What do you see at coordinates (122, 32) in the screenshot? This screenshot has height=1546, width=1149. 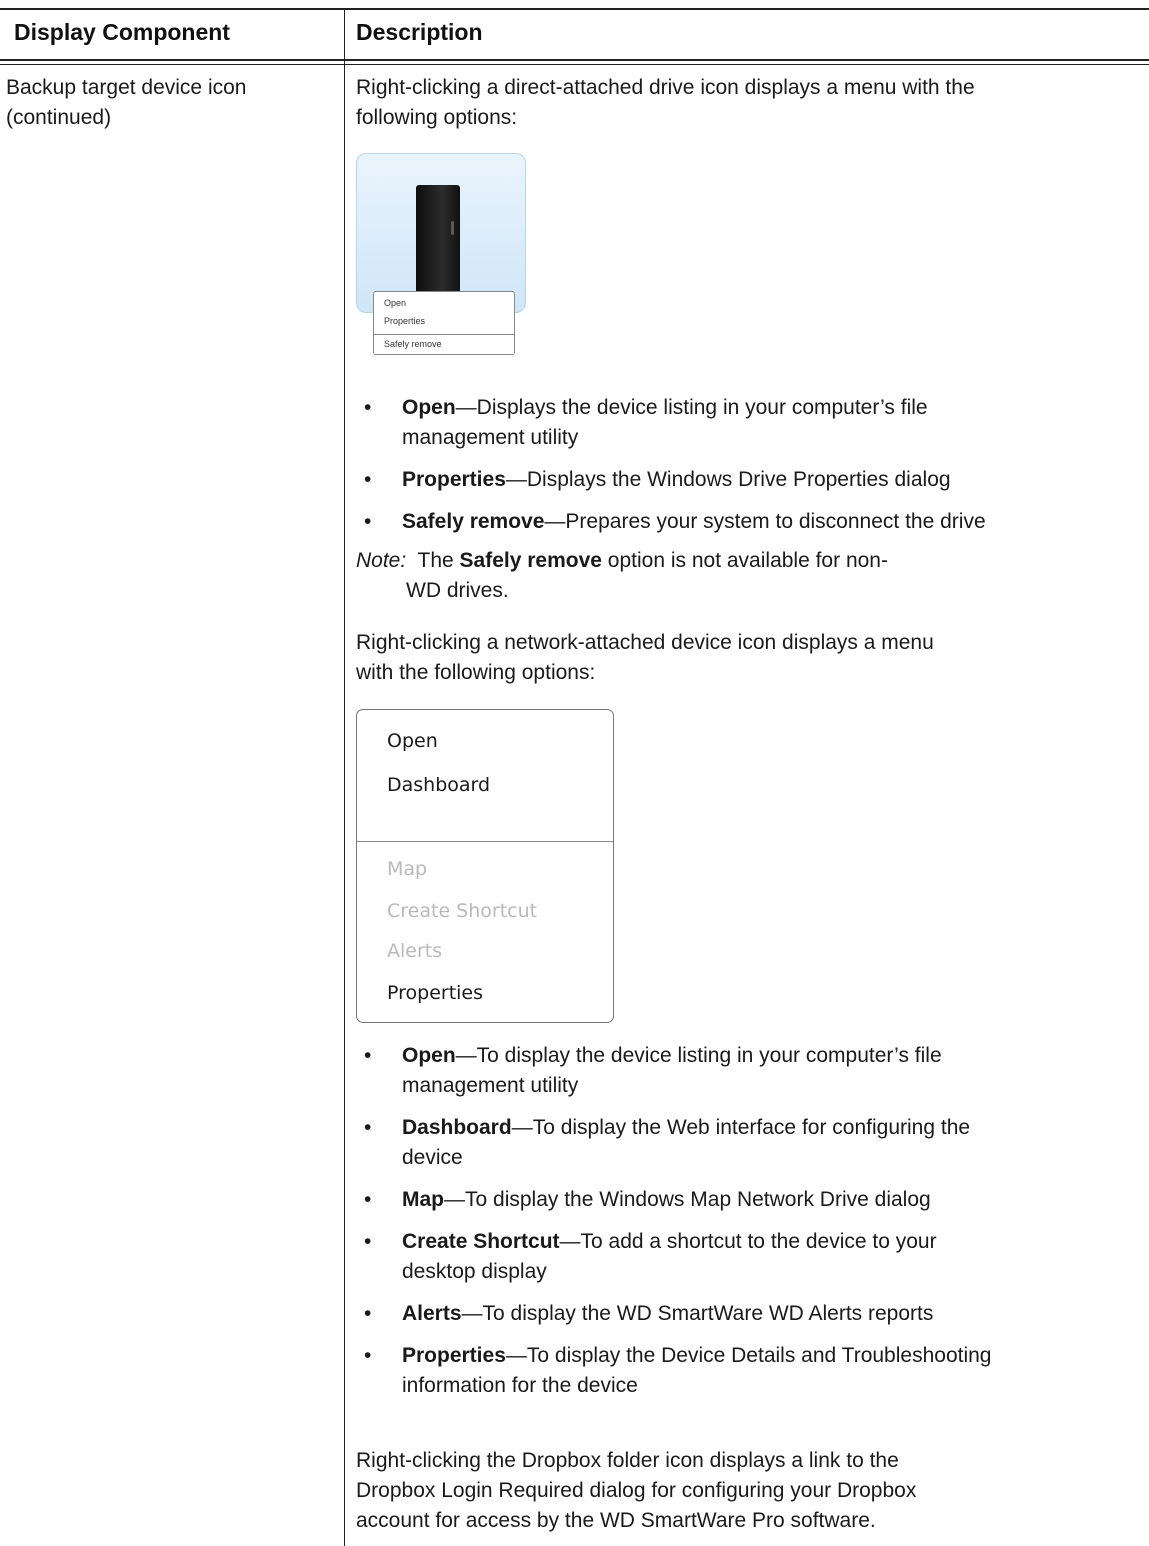 I see `column-header-display-component: Display Component` at bounding box center [122, 32].